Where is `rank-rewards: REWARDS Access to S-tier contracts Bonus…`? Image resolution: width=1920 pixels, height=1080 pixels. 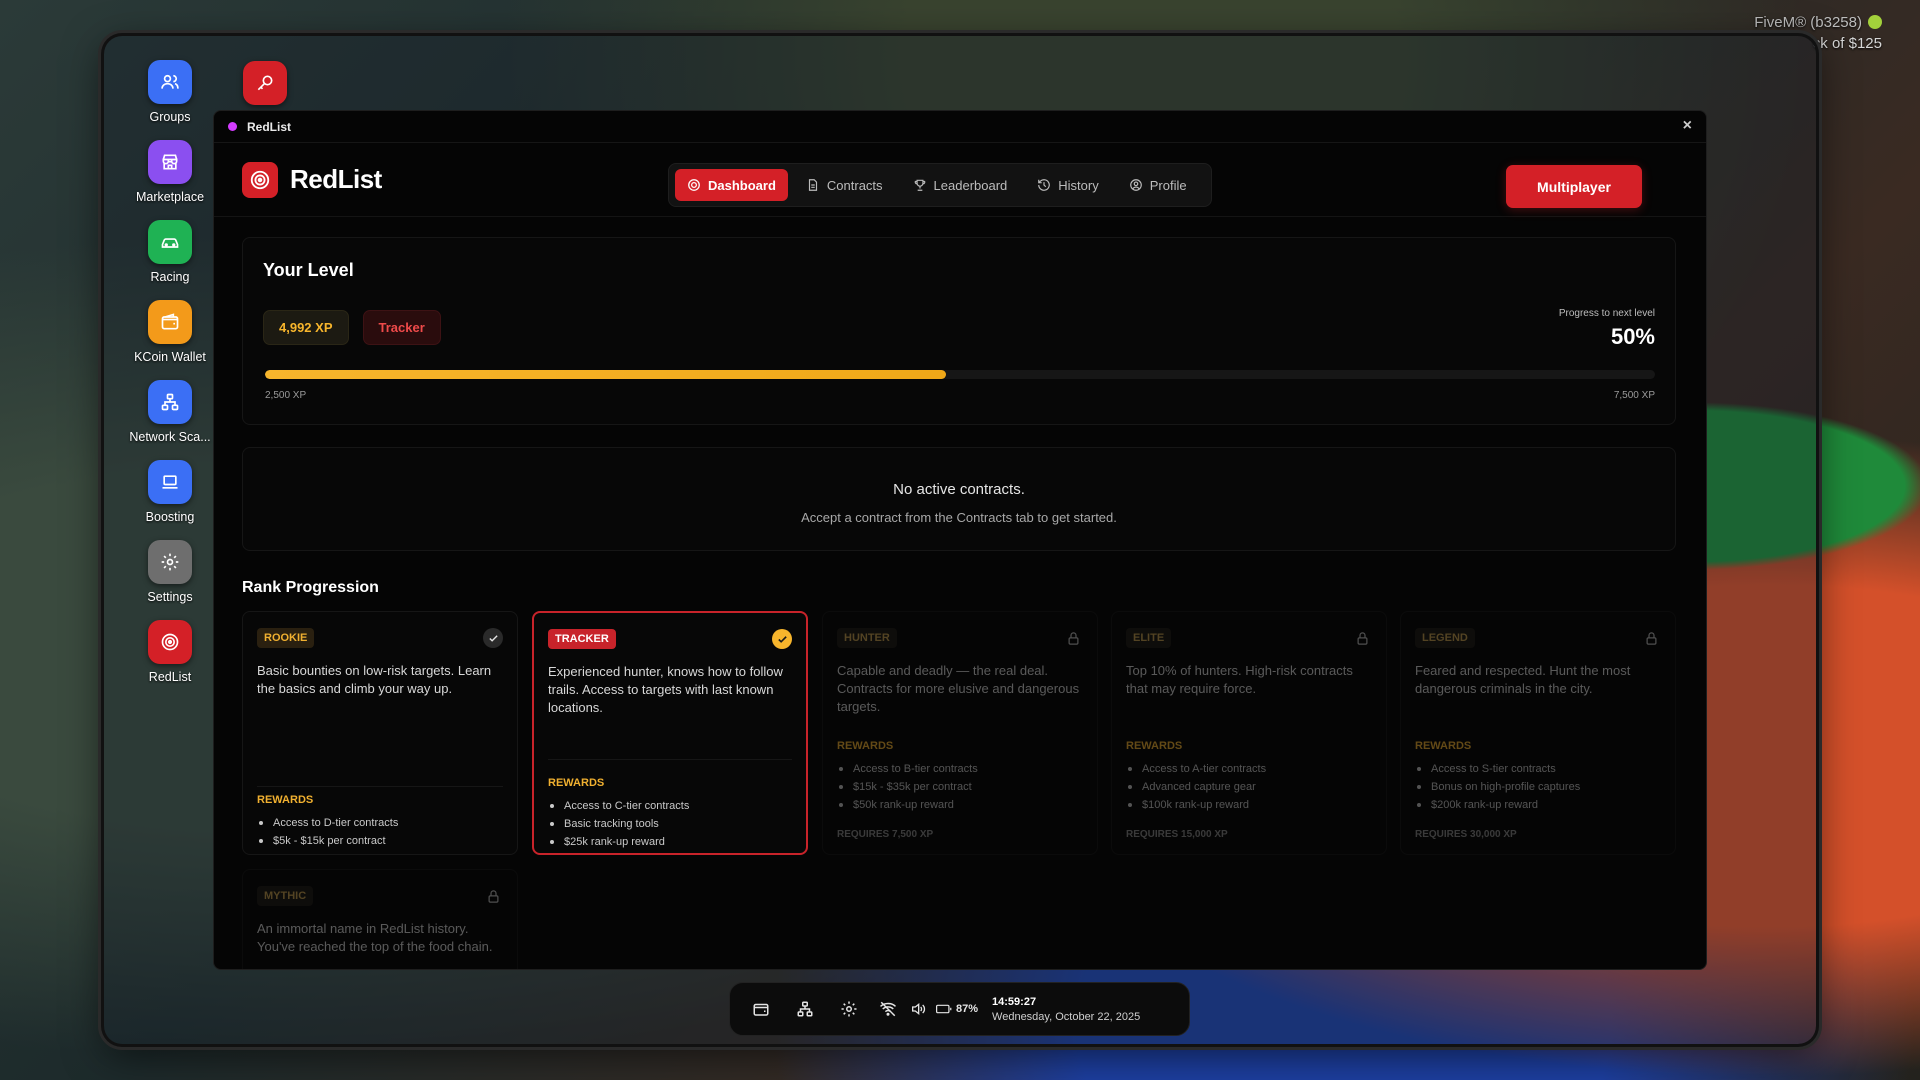 rank-rewards: REWARDS Access to S-tier contracts Bonus… is located at coordinates (1538, 777).